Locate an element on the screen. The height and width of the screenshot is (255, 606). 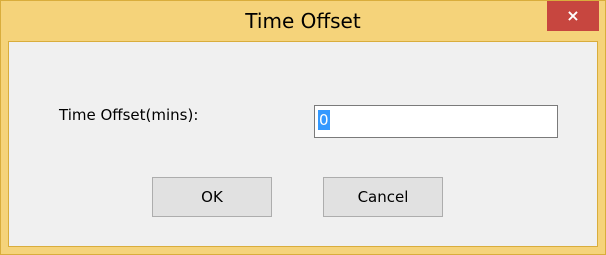
close-button: × is located at coordinates (573, 16).